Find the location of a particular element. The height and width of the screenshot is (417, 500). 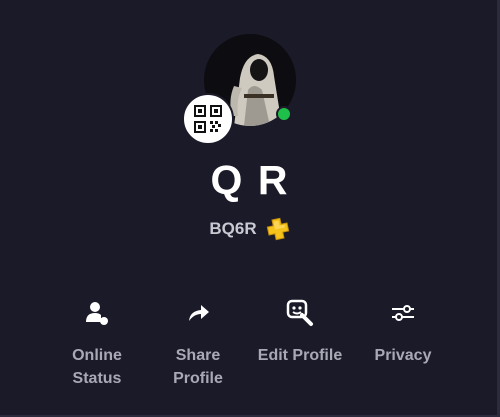

online-id: BQ6R is located at coordinates (233, 228).